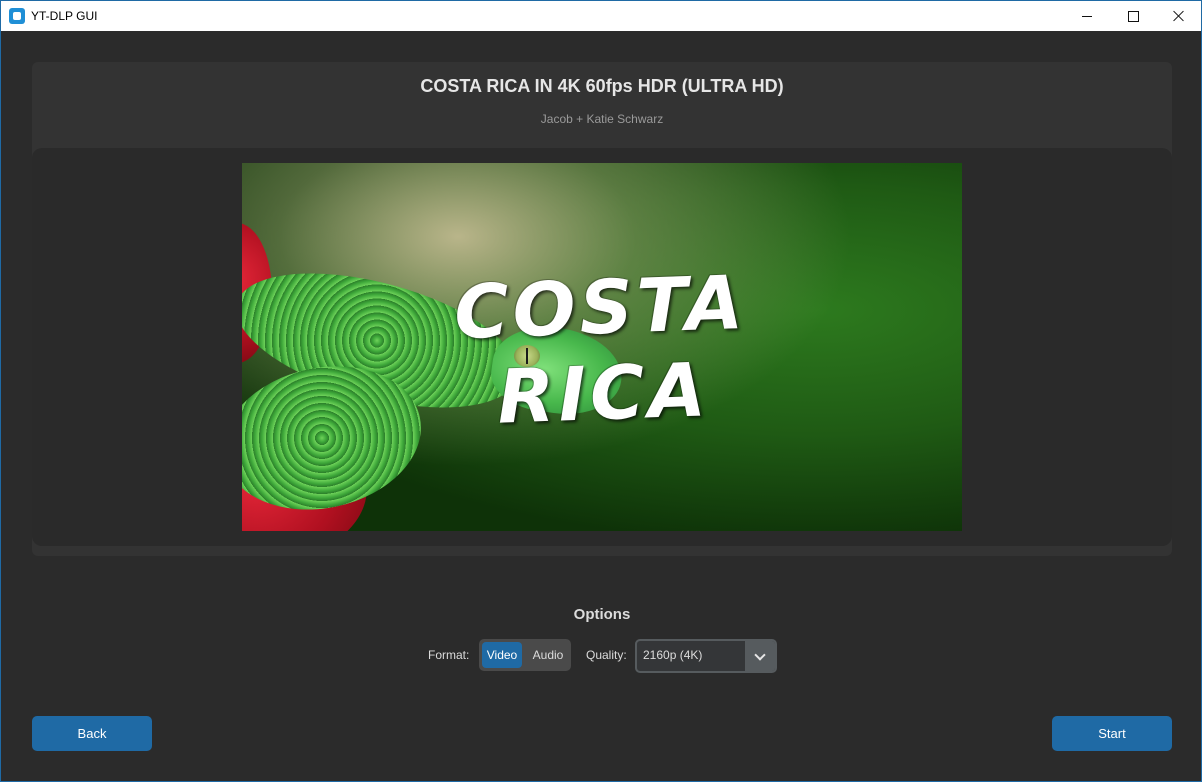 This screenshot has width=1202, height=782. What do you see at coordinates (17, 16) in the screenshot?
I see `app-icon` at bounding box center [17, 16].